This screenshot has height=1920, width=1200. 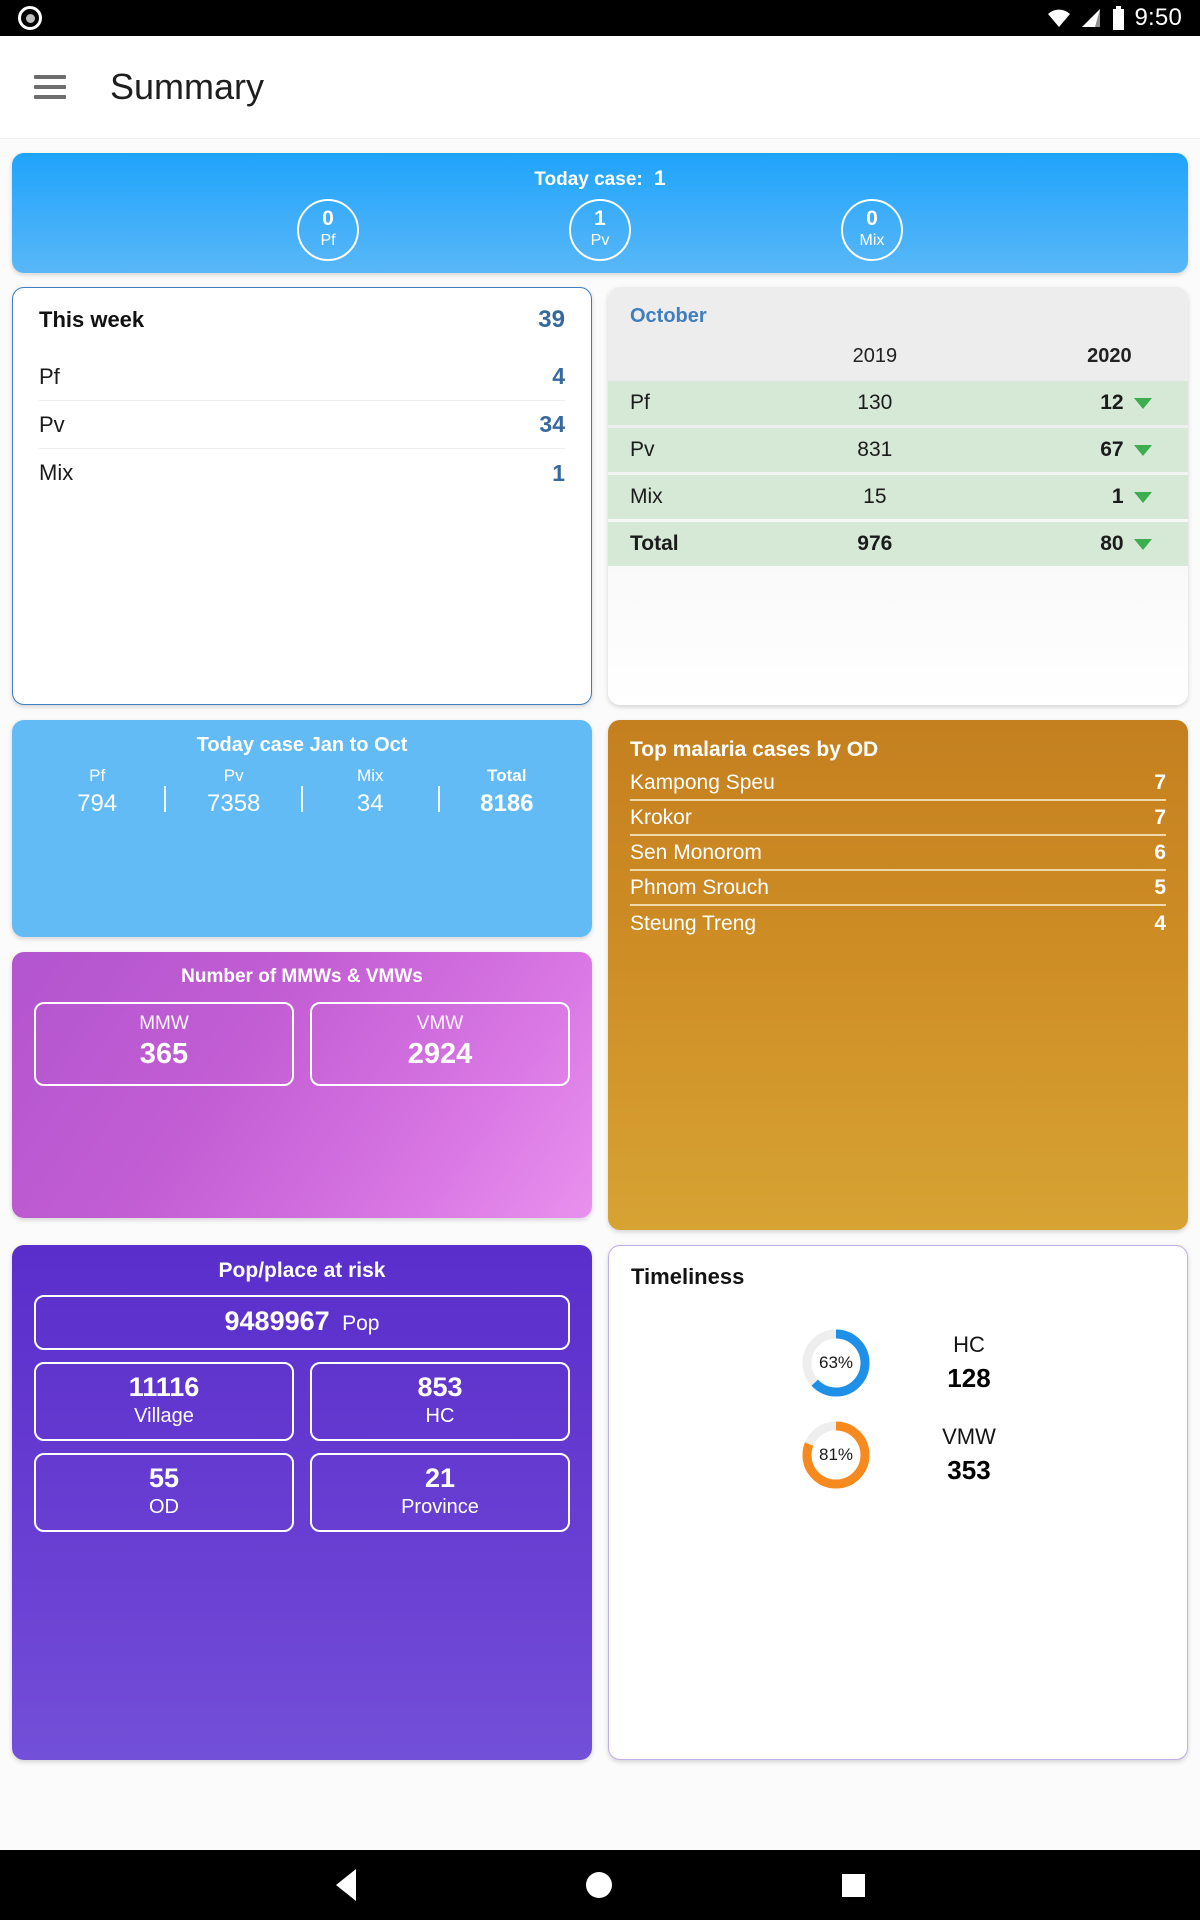 I want to click on status-bar-right: 9:50, so click(x=1114, y=18).